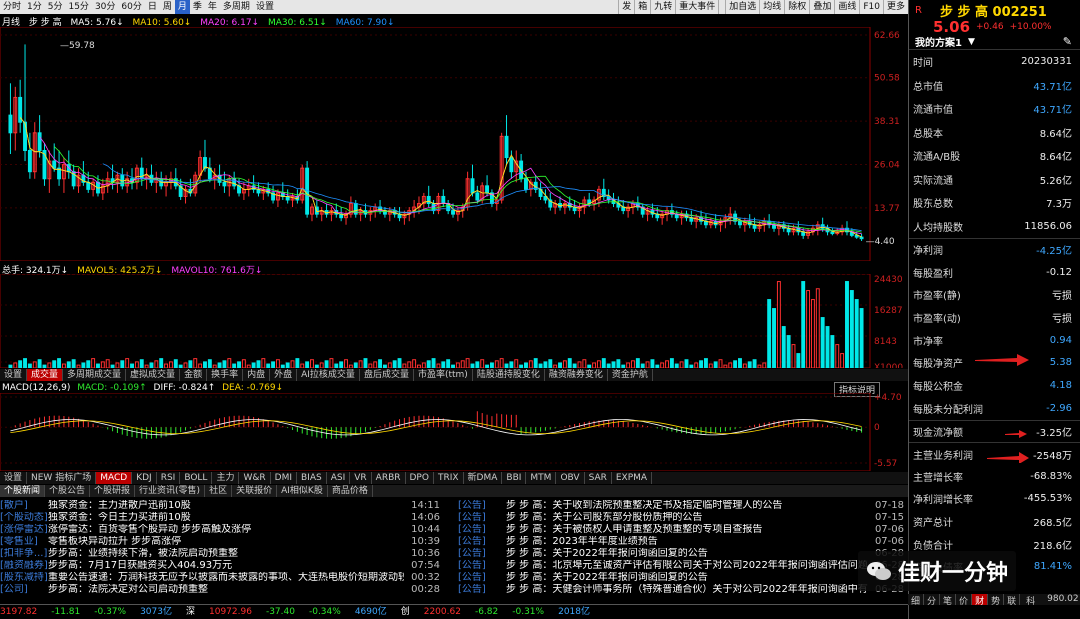 Image resolution: width=1080 pixels, height=619 pixels. What do you see at coordinates (219, 491) in the screenshot?
I see `news-tab: 社区` at bounding box center [219, 491].